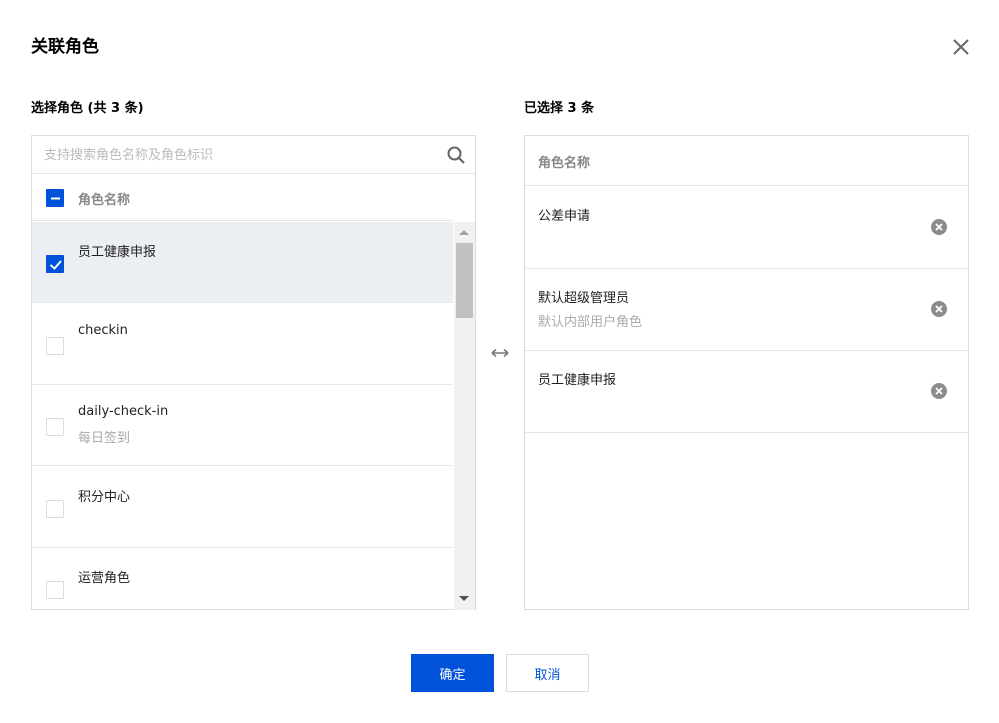  I want to click on row-title: daily-check-in, so click(123, 411).